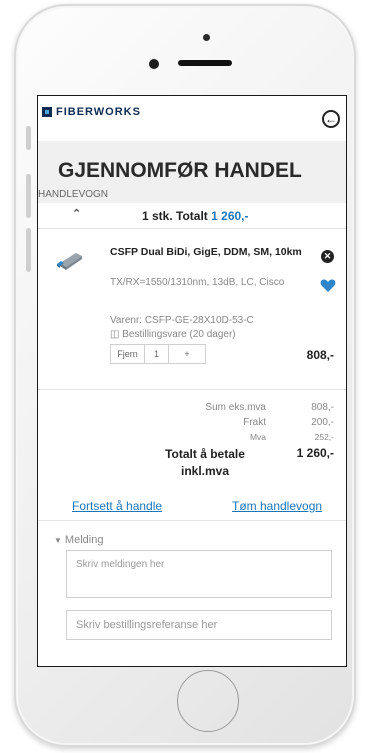 The image size is (365, 753). What do you see at coordinates (84, 540) in the screenshot?
I see `message-toggle-label: Melding` at bounding box center [84, 540].